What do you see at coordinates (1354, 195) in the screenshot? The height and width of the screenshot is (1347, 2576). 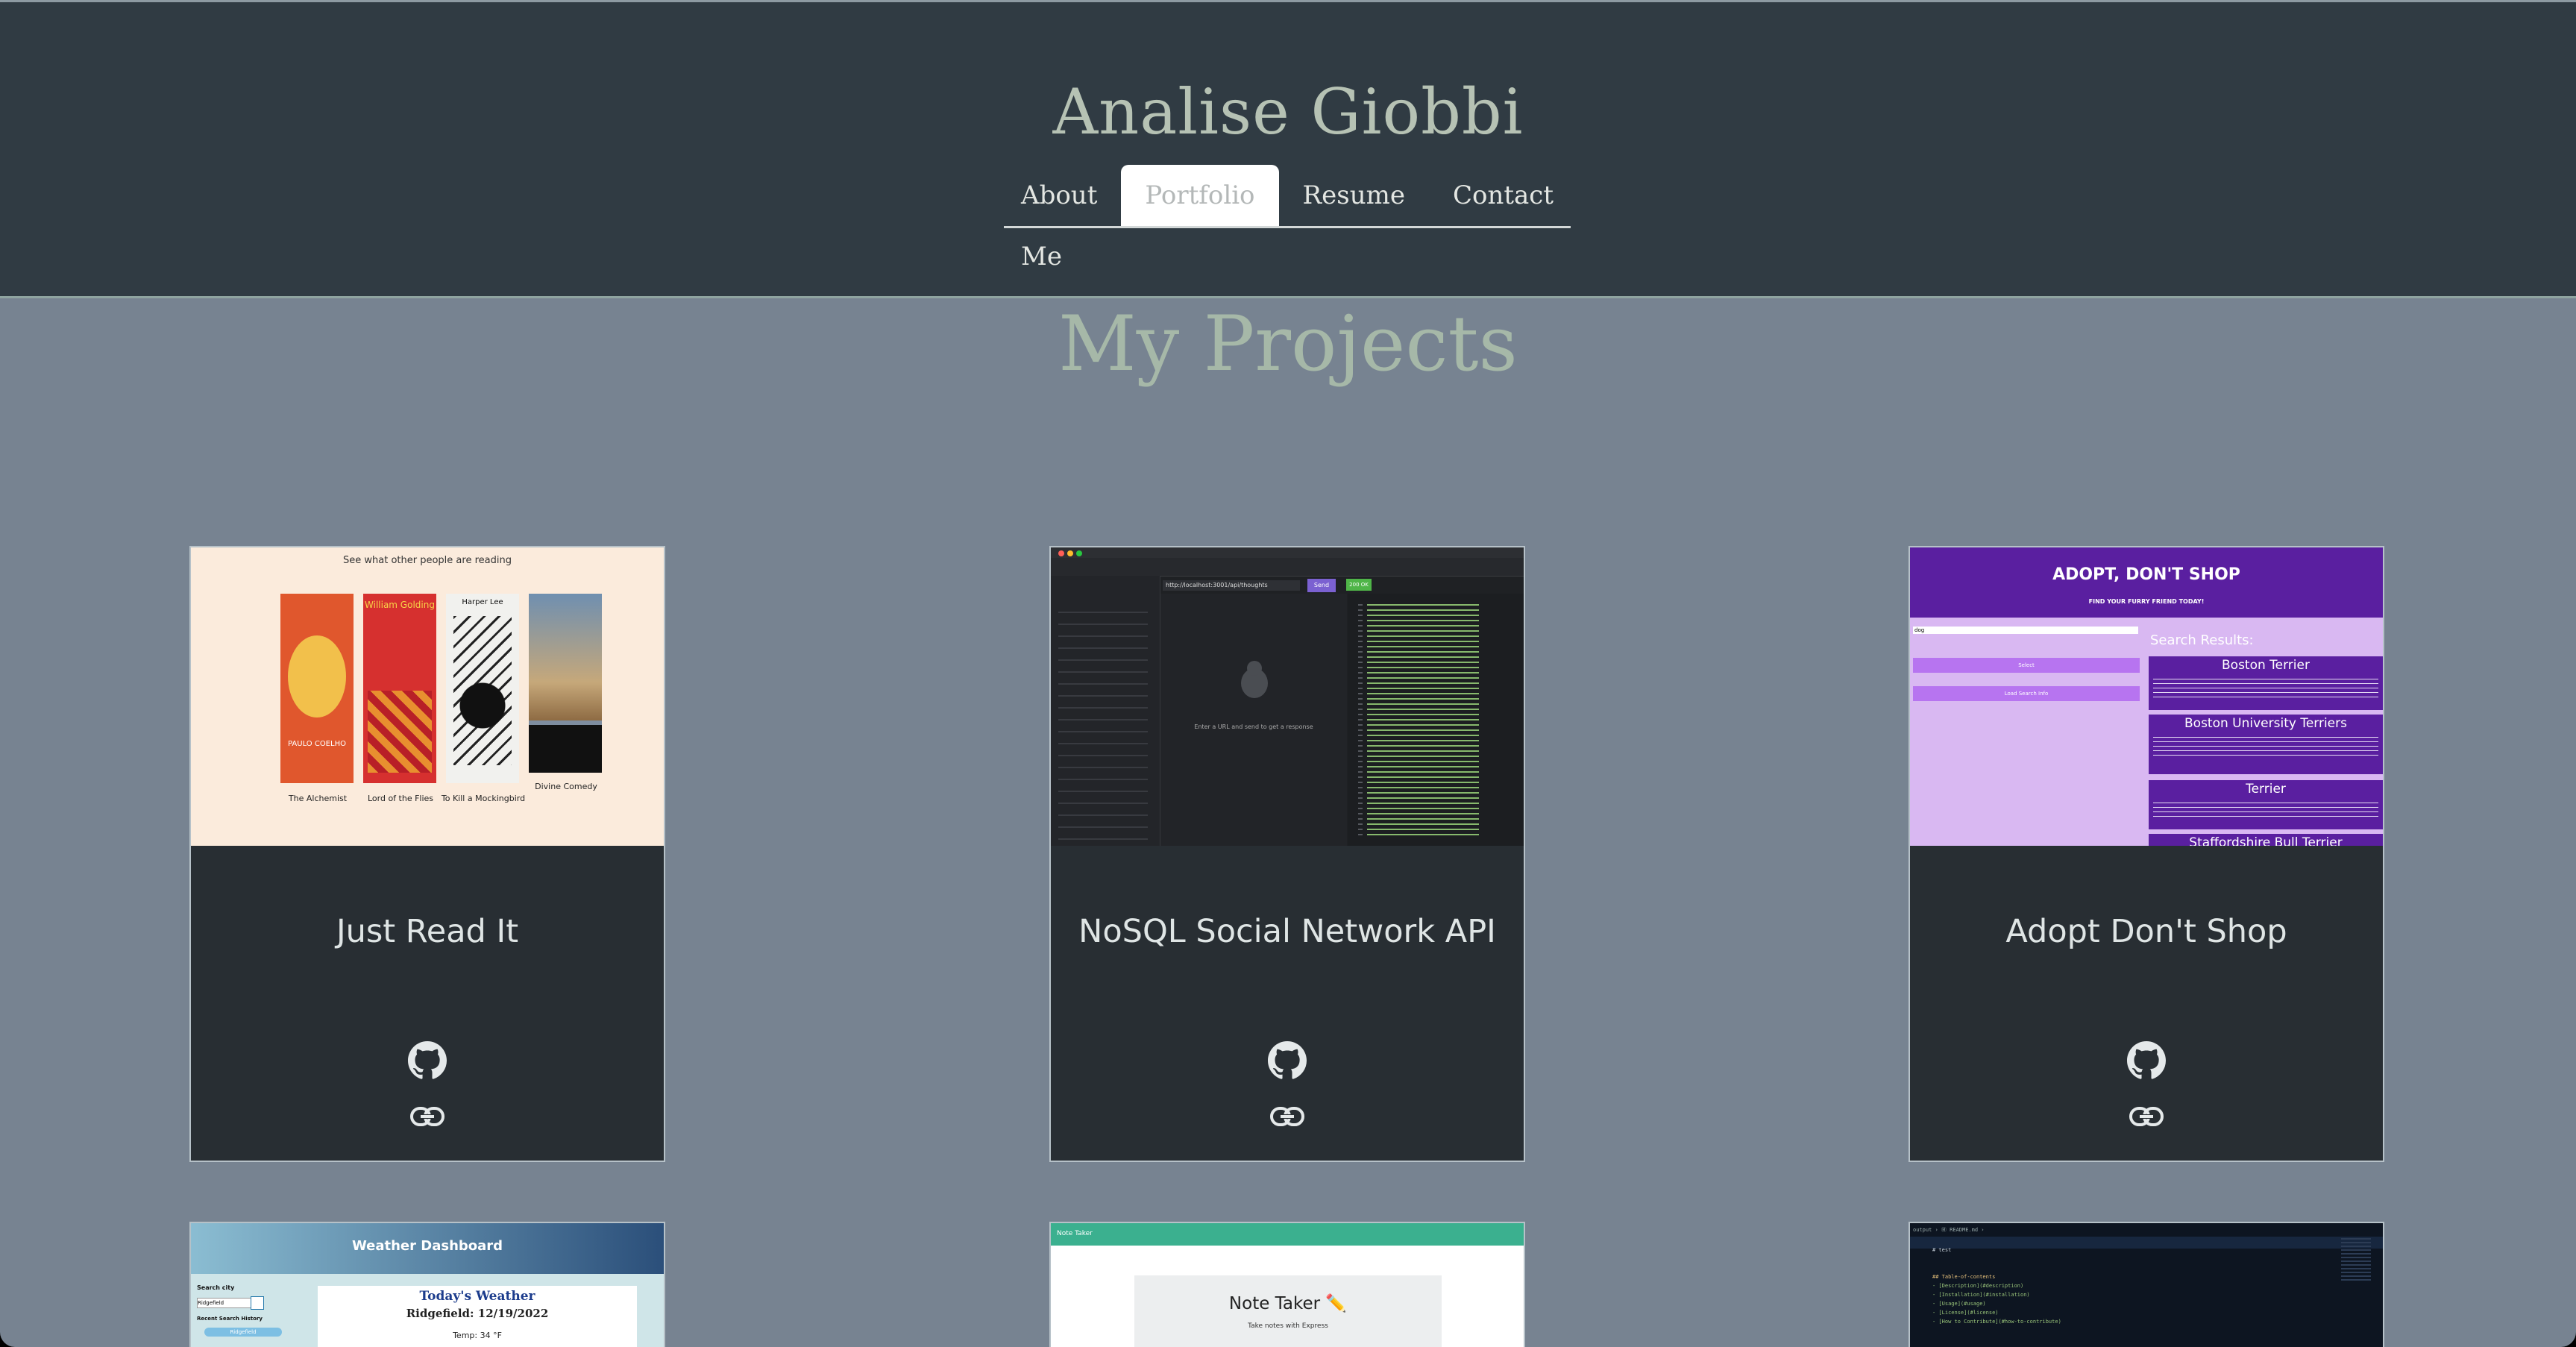 I see `nav-resume: Resume` at bounding box center [1354, 195].